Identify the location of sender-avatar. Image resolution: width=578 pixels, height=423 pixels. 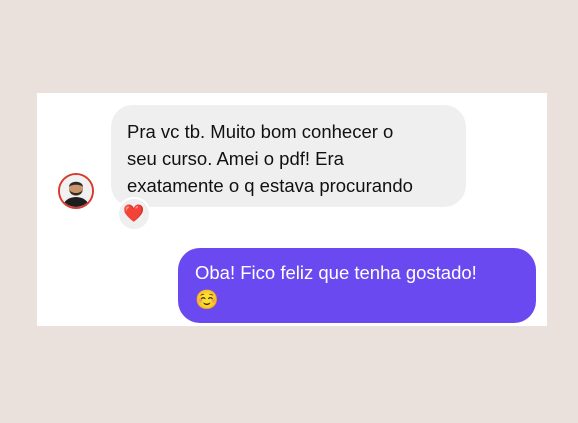
(76, 191).